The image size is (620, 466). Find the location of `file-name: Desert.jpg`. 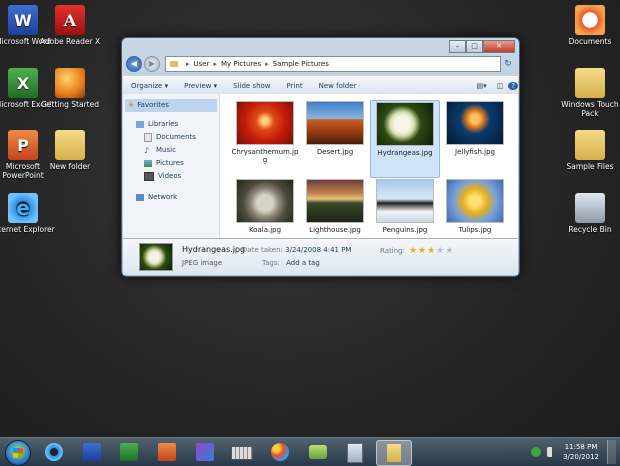

file-name: Desert.jpg is located at coordinates (335, 152).